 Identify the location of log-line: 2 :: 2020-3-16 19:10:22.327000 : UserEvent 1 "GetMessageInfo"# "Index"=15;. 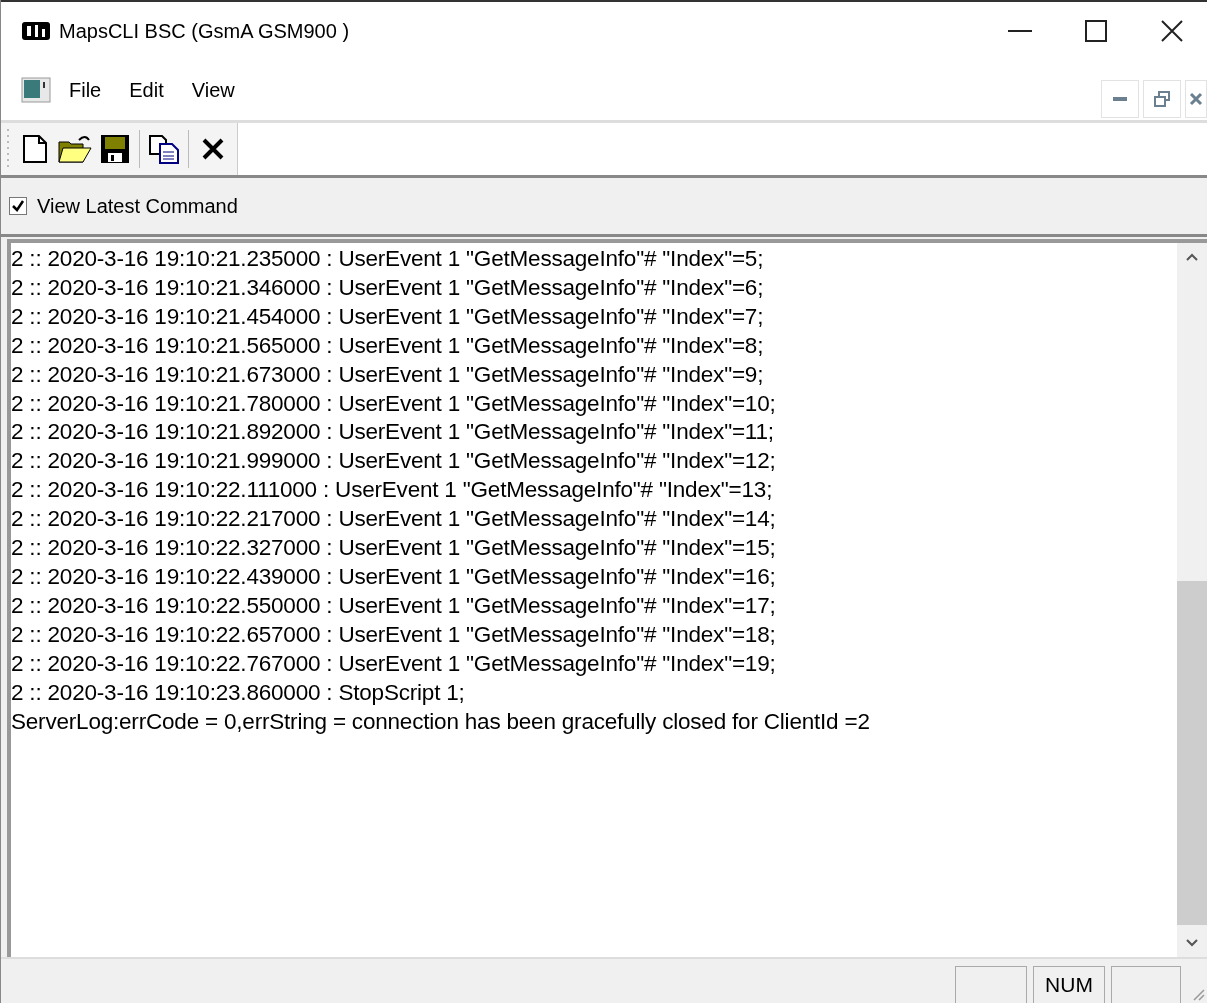
(394, 548).